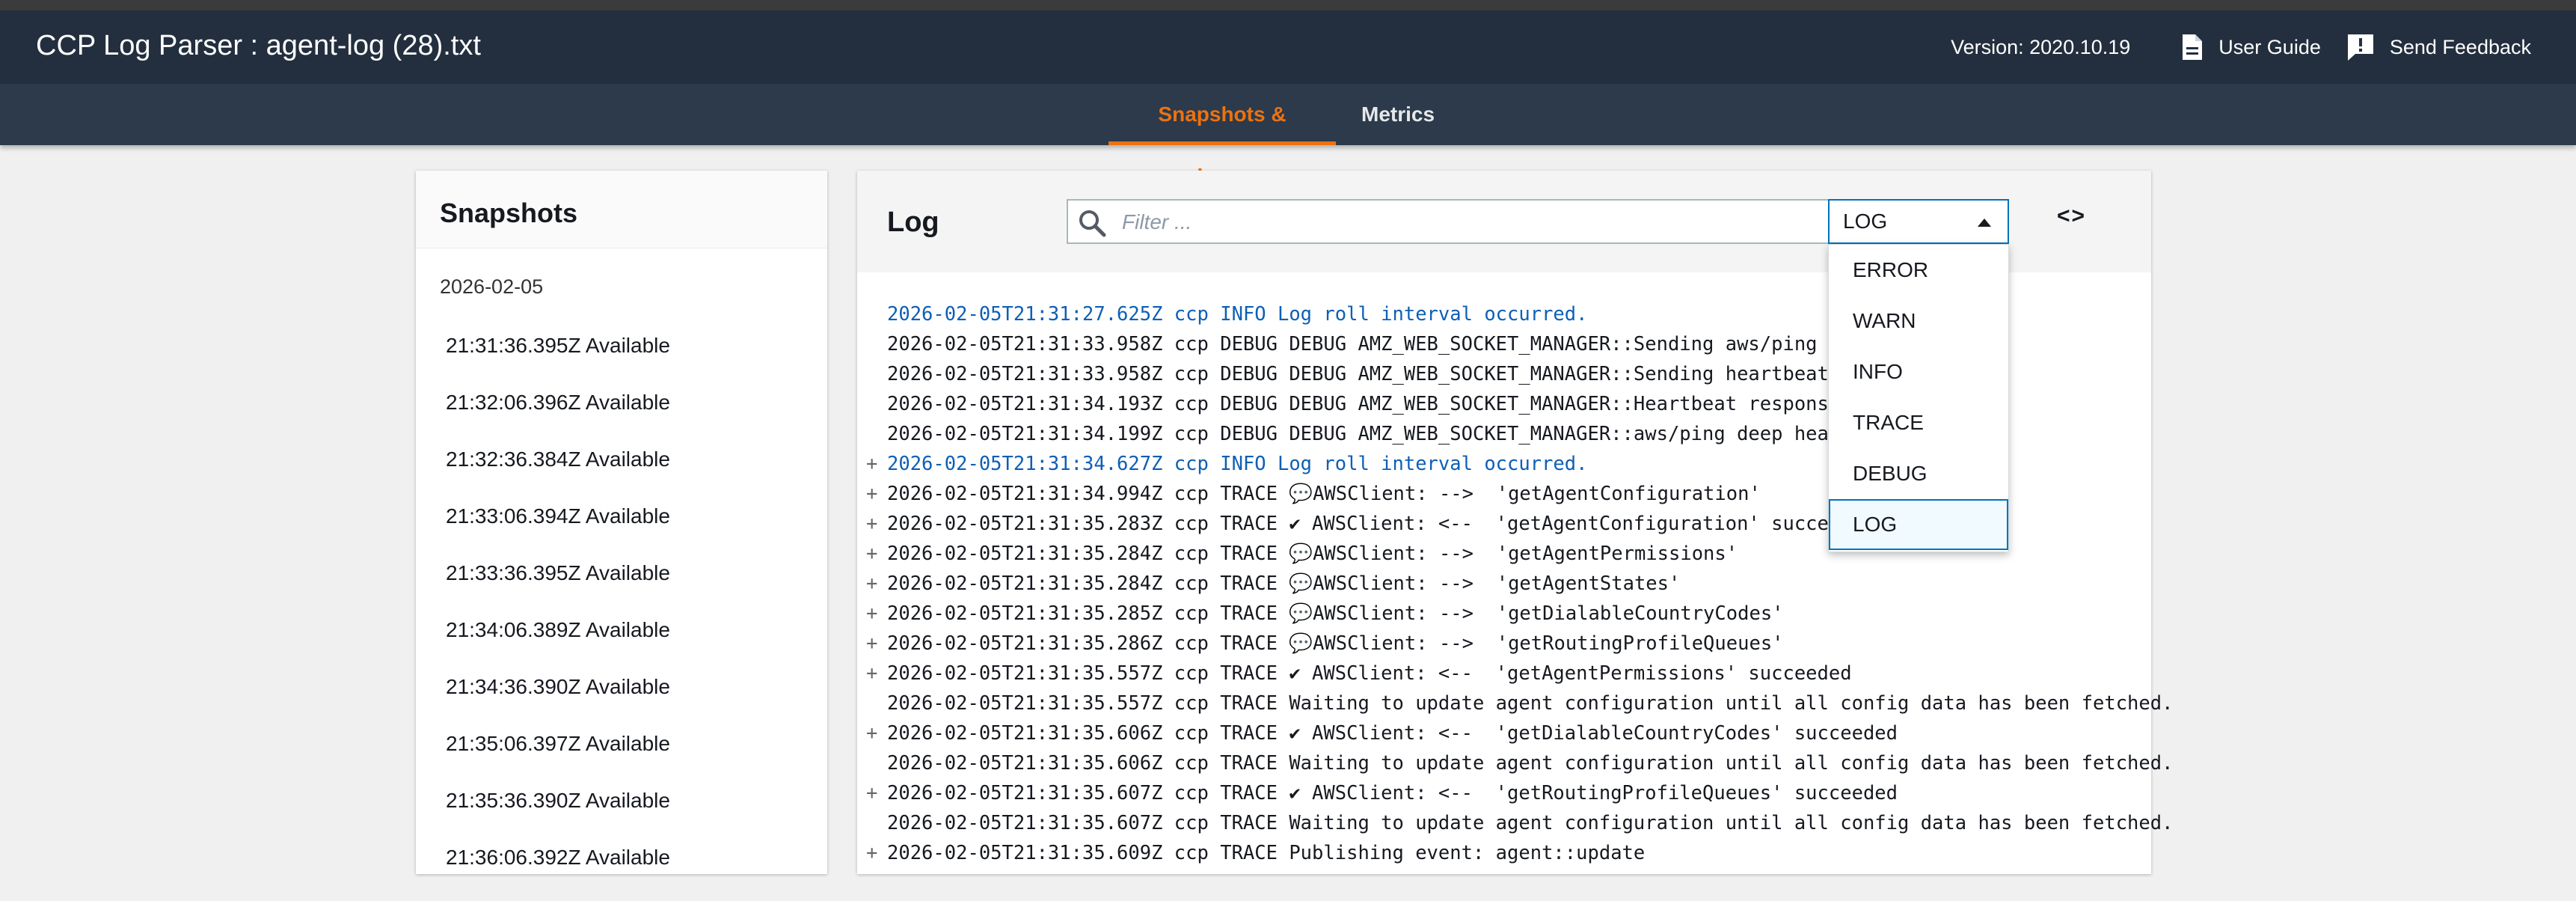 This screenshot has width=2576, height=901. I want to click on snapshot-item: 21:33:36.395Z Available, so click(621, 588).